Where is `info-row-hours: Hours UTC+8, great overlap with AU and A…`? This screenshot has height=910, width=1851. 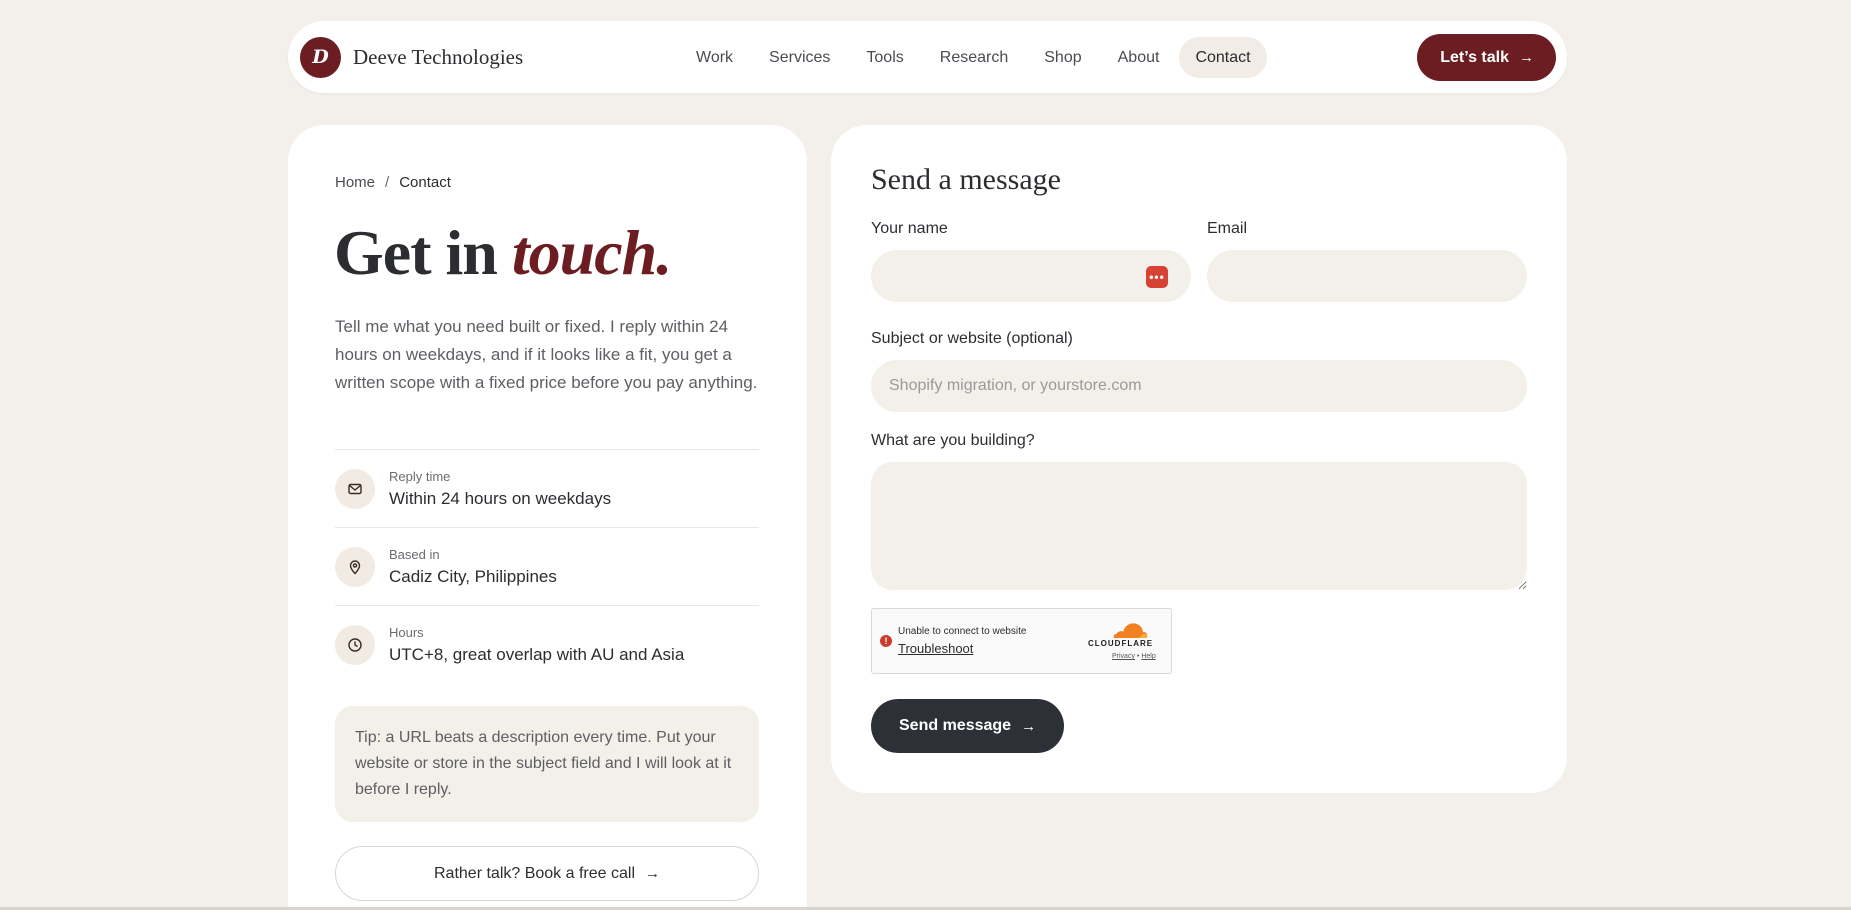 info-row-hours: Hours UTC+8, great overlap with AU and A… is located at coordinates (547, 644).